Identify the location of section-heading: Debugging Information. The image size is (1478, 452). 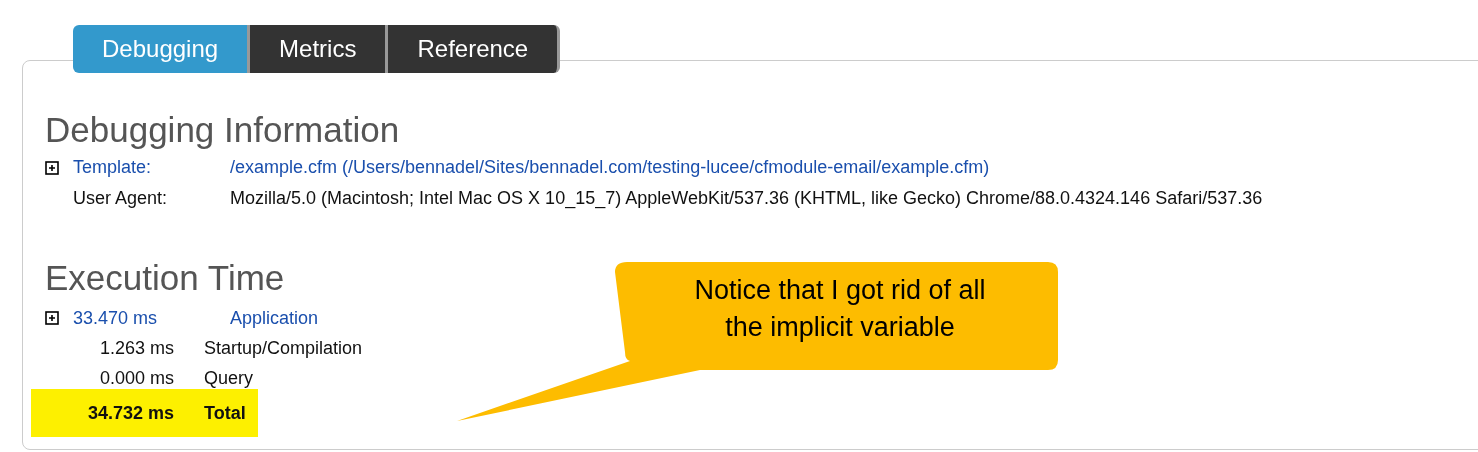
(222, 130).